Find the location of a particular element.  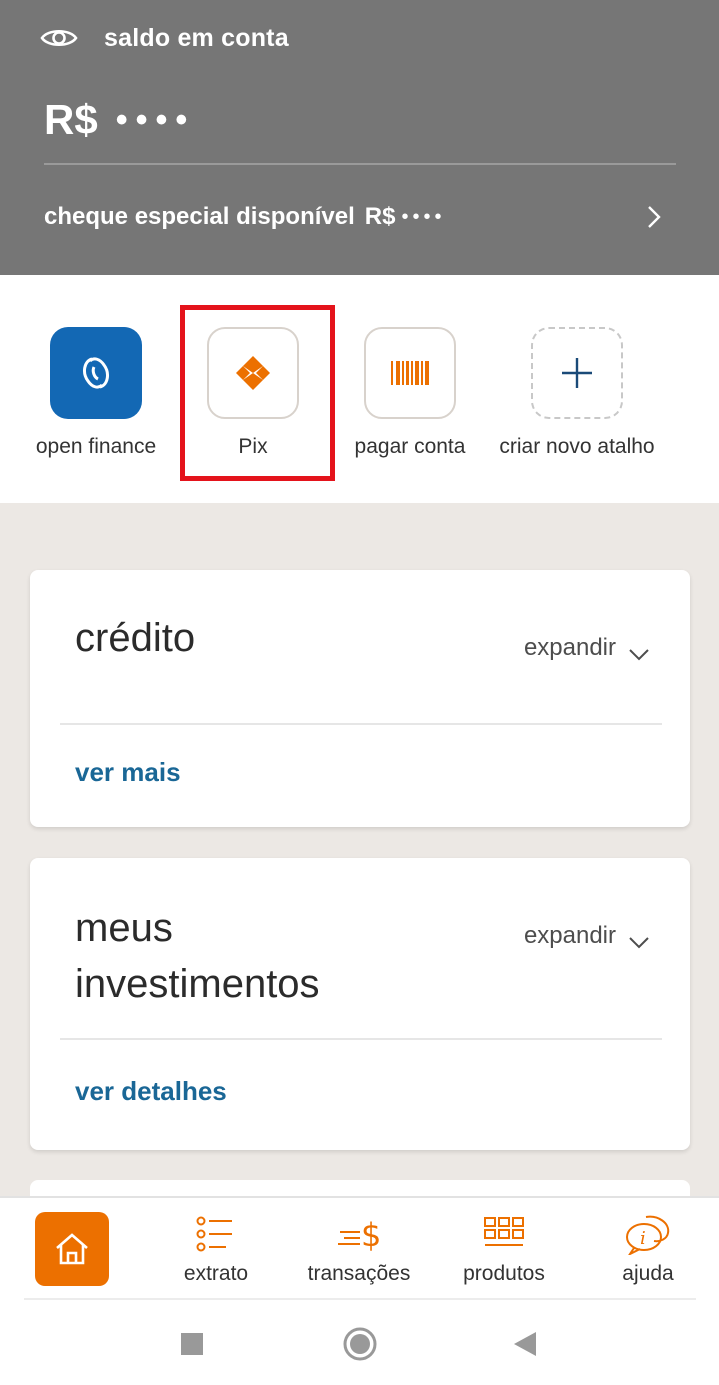

home-system-button is located at coordinates (360, 1344).